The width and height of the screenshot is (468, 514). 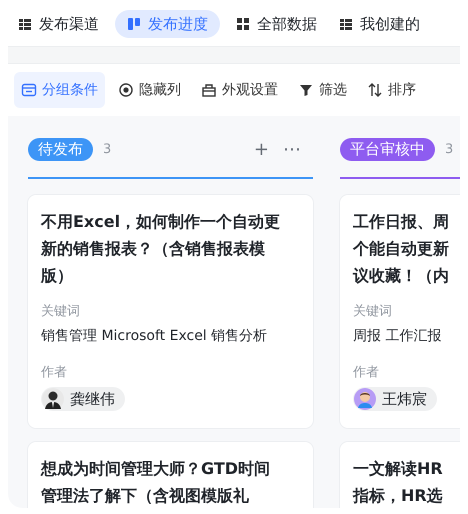 What do you see at coordinates (322, 90) in the screenshot?
I see `toolbar-button: 筛选` at bounding box center [322, 90].